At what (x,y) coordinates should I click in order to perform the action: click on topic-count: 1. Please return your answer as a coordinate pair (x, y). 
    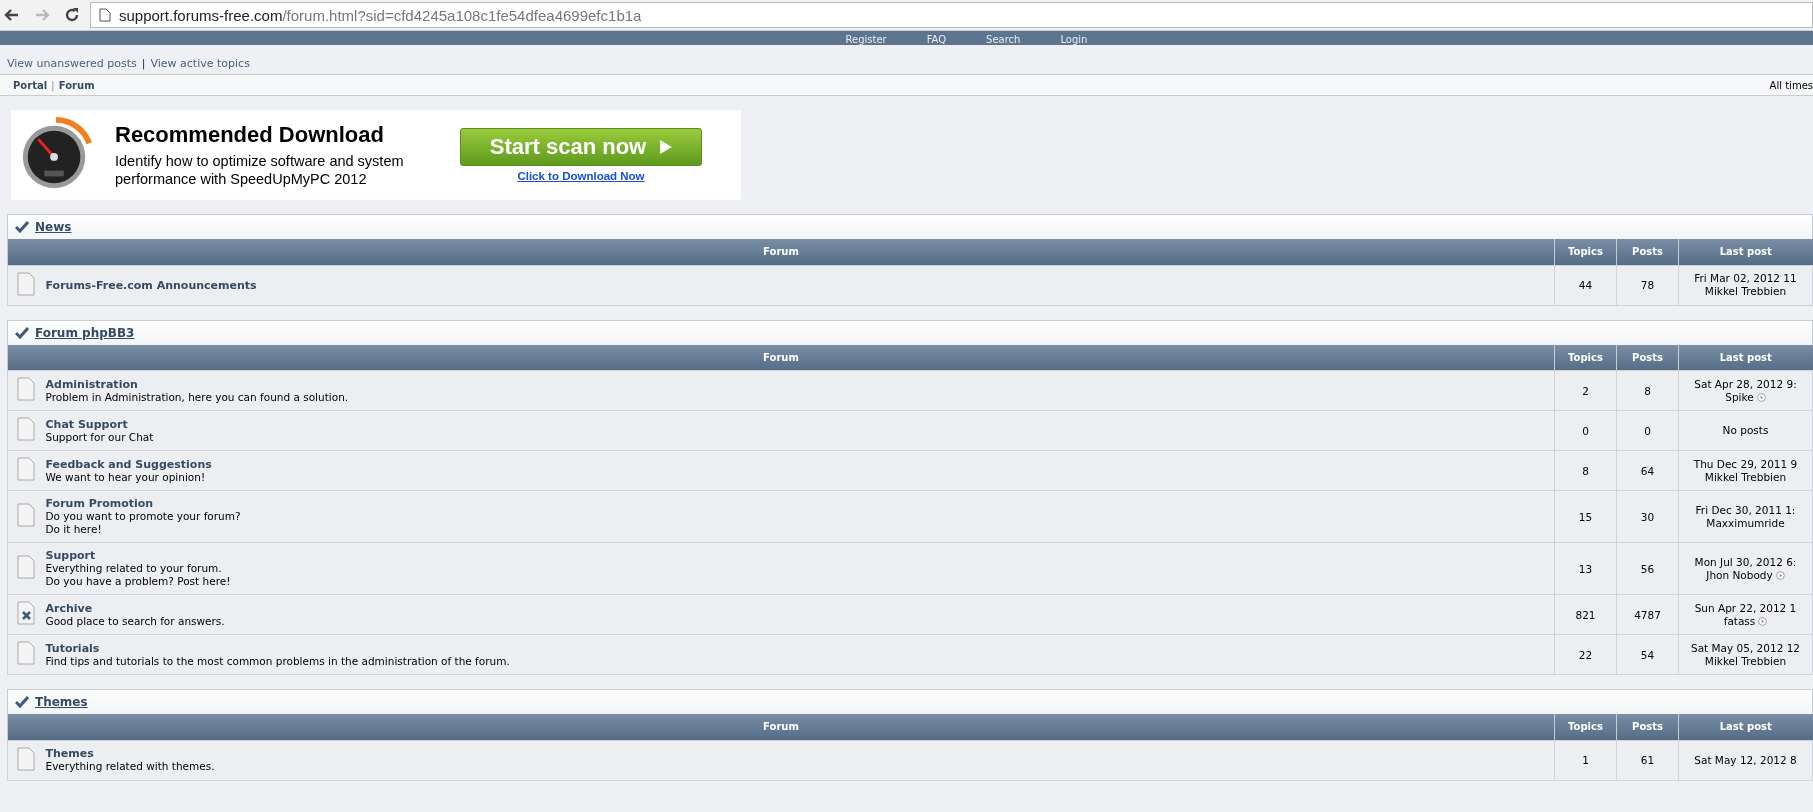
    Looking at the image, I should click on (1585, 760).